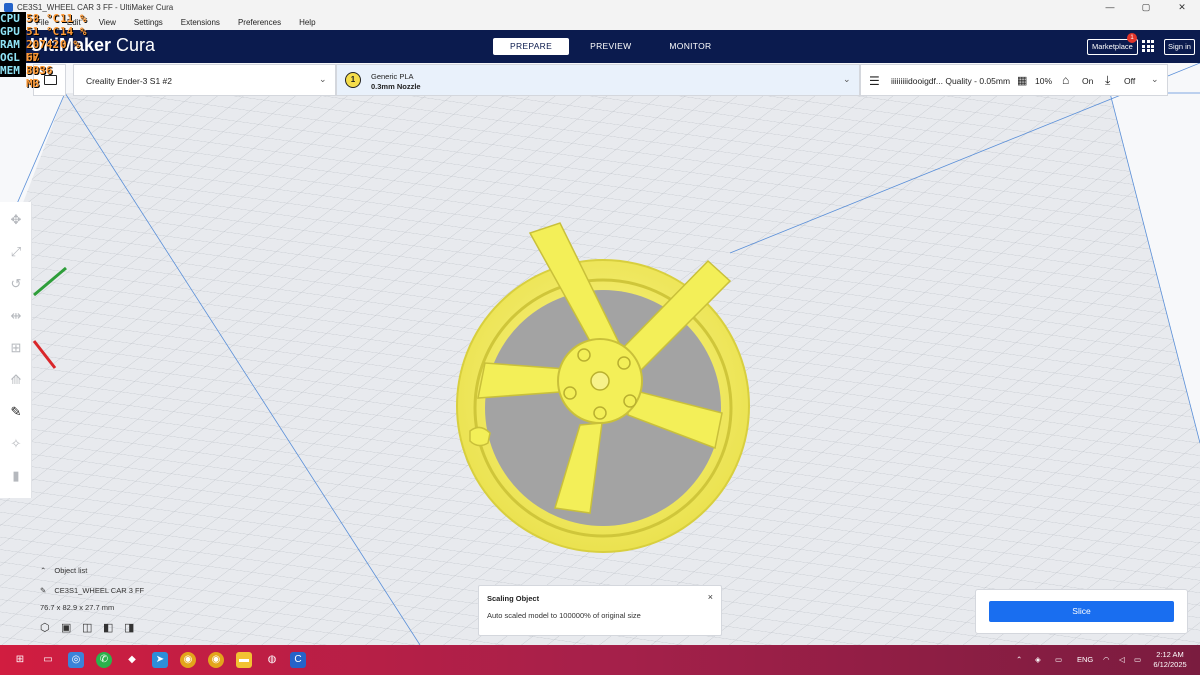 The height and width of the screenshot is (675, 1200). What do you see at coordinates (43, 590) in the screenshot?
I see `pencil-icon: ✎` at bounding box center [43, 590].